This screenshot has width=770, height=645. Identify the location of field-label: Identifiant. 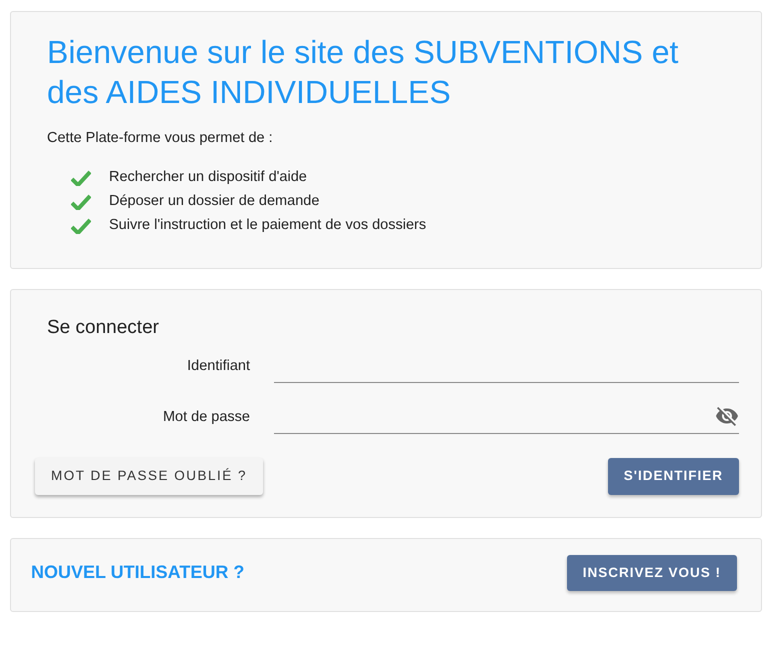
(218, 366).